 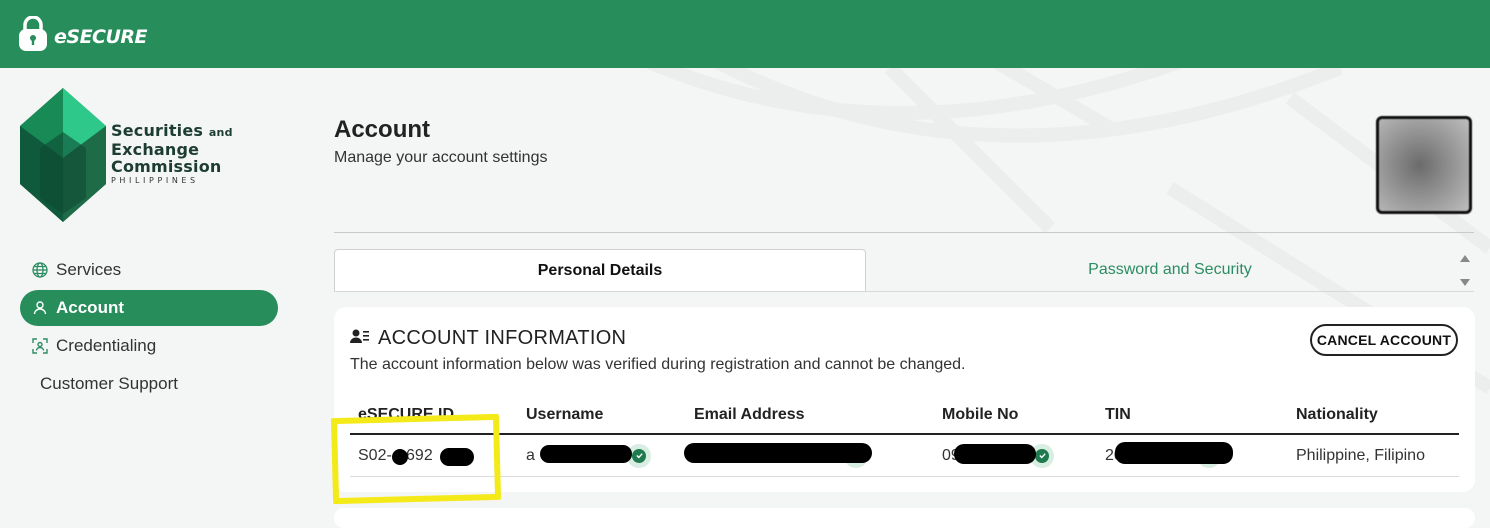 I want to click on sidebar-item-label: Credentialing, so click(x=106, y=345).